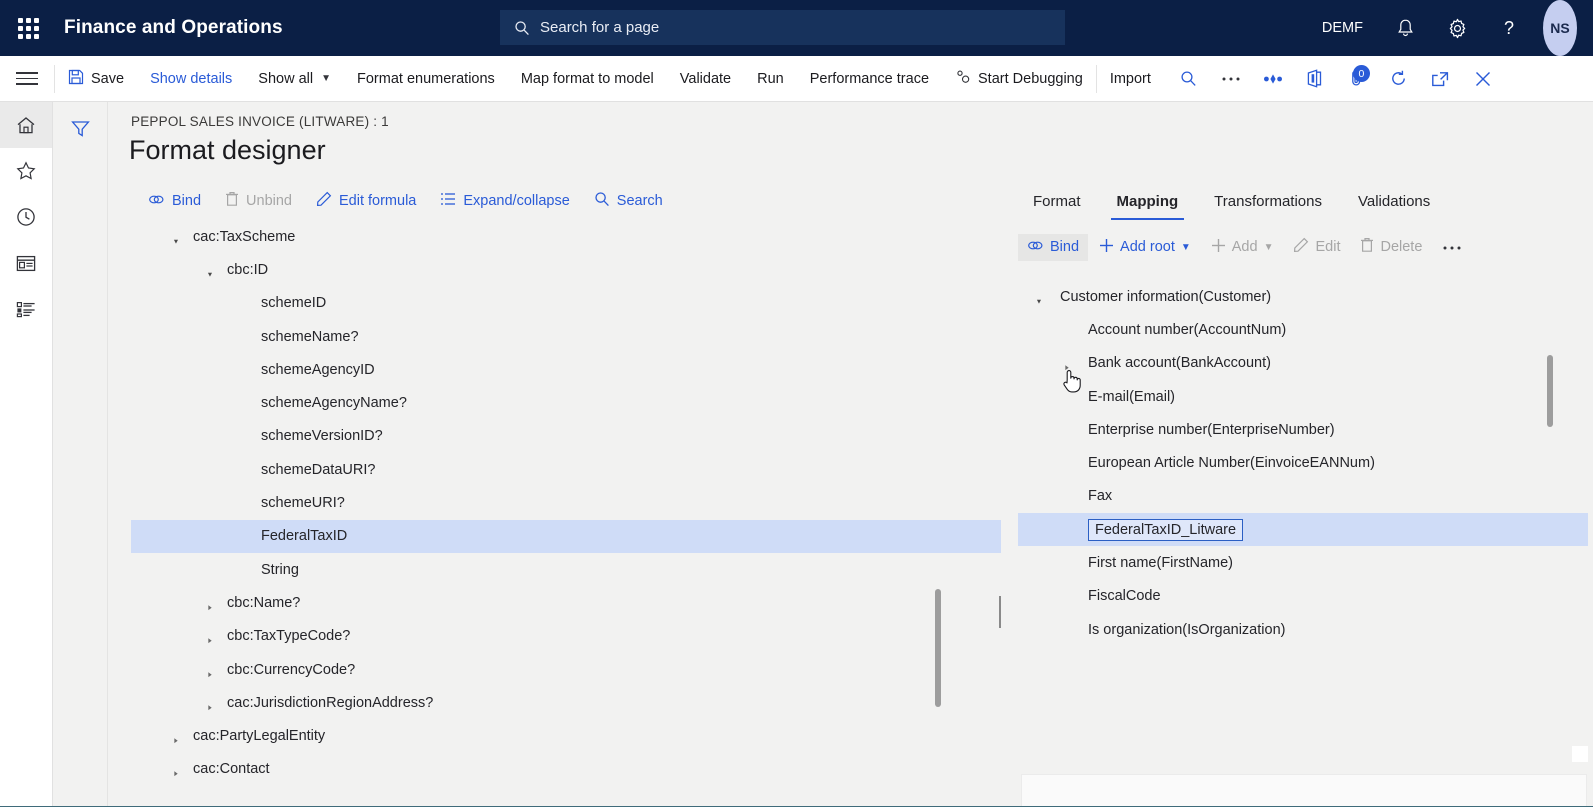 The image size is (1593, 810). I want to click on notifications-bell-icon, so click(1405, 28).